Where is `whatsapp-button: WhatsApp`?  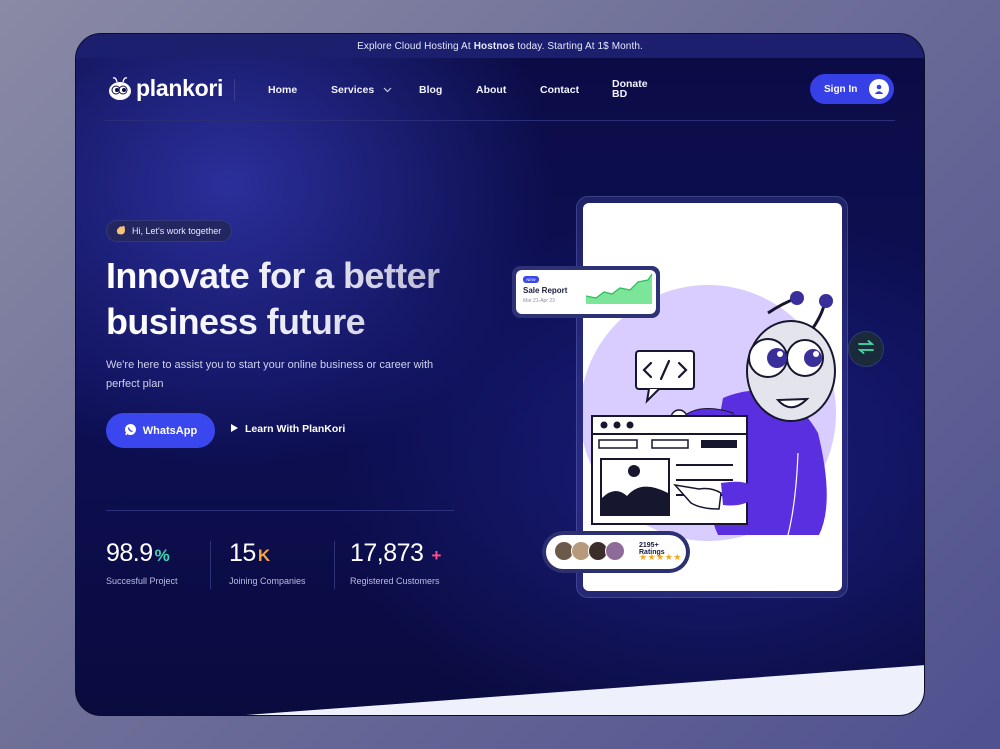 whatsapp-button: WhatsApp is located at coordinates (160, 430).